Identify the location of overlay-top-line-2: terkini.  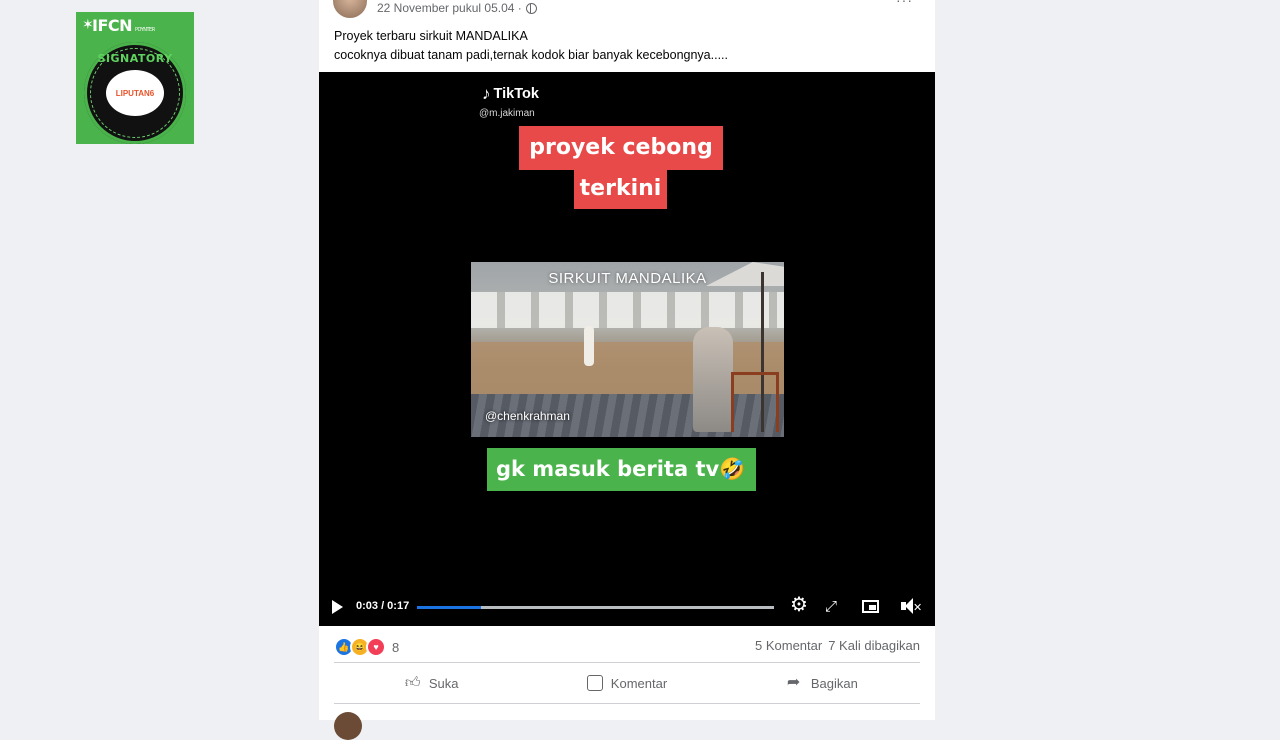
(620, 188).